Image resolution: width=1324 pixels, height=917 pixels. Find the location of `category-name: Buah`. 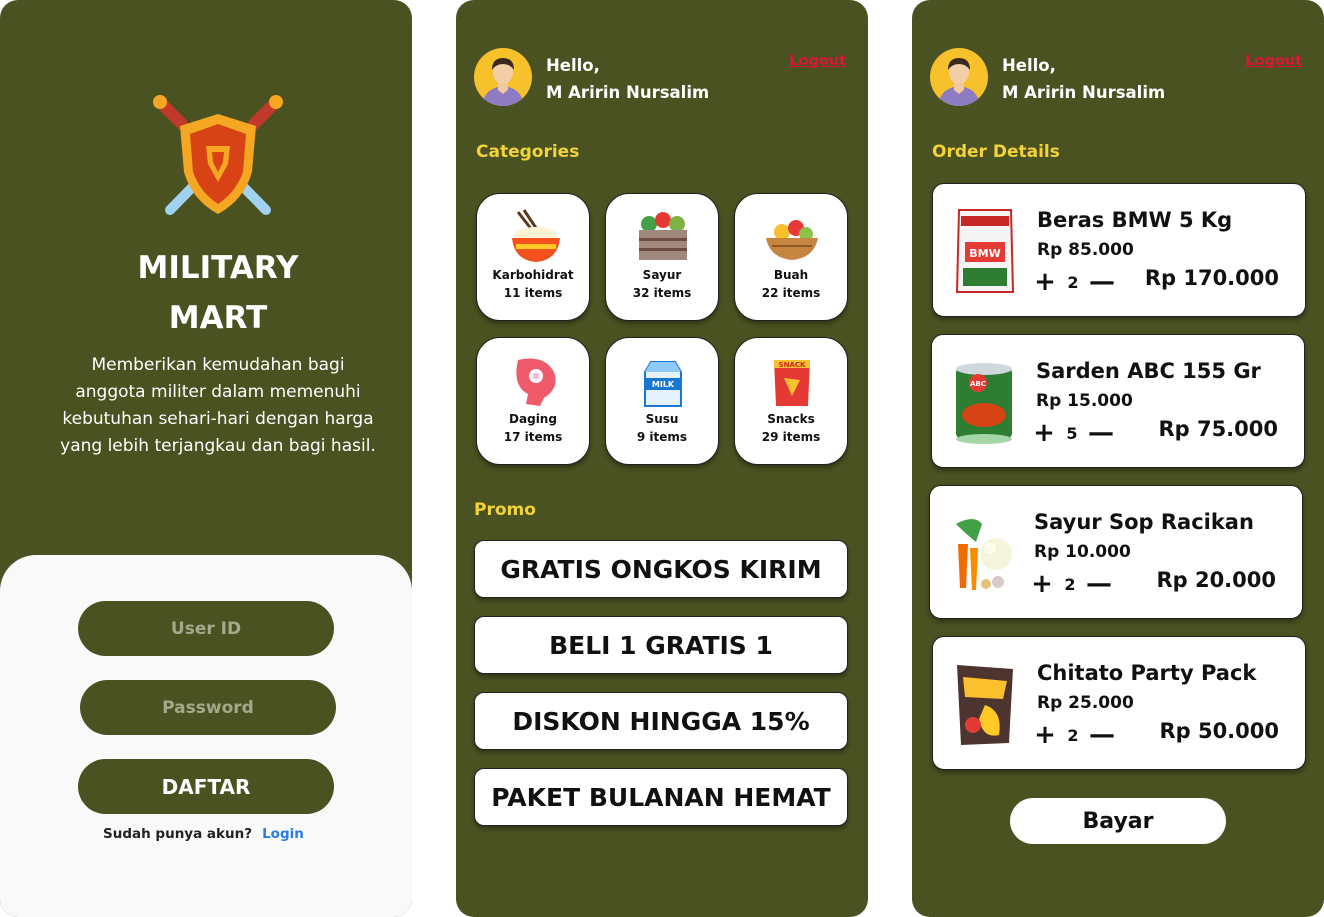

category-name: Buah is located at coordinates (791, 275).